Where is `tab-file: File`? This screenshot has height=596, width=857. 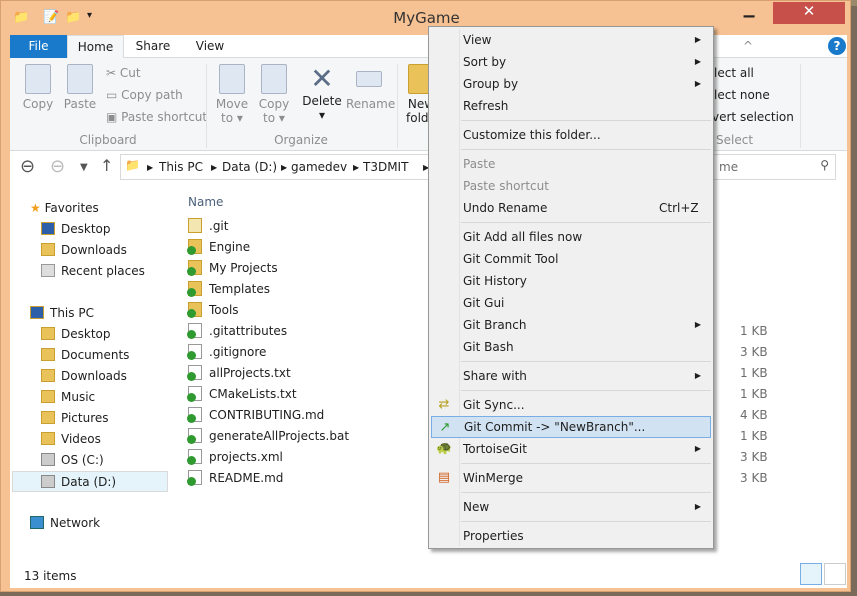
tab-file: File is located at coordinates (38, 46).